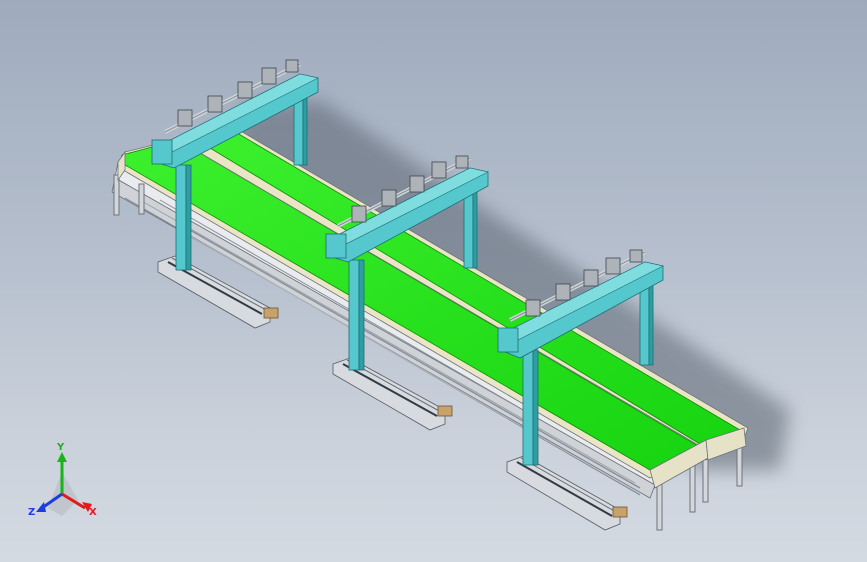 The height and width of the screenshot is (562, 867). What do you see at coordinates (41, 507) in the screenshot?
I see `axis-z-arrow` at bounding box center [41, 507].